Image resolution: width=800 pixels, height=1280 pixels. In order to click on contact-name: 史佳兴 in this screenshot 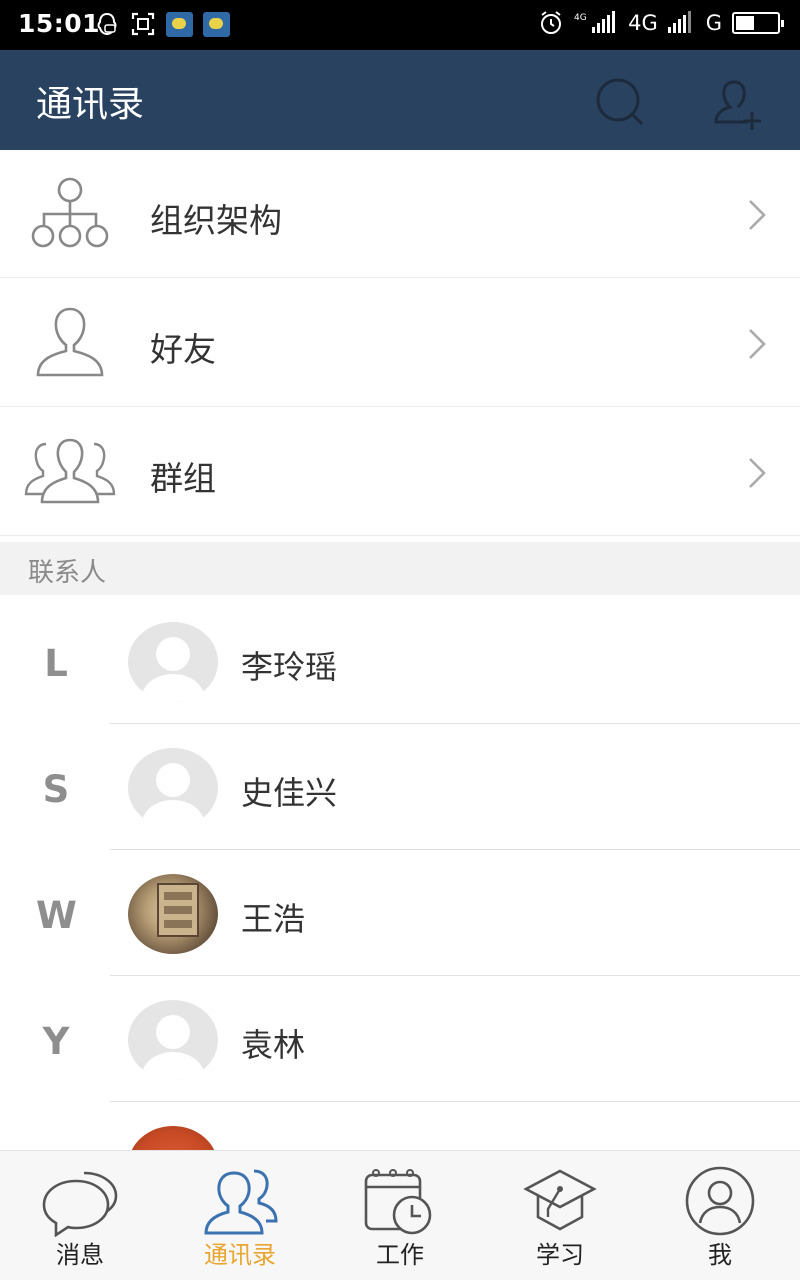, I will do `click(289, 793)`.